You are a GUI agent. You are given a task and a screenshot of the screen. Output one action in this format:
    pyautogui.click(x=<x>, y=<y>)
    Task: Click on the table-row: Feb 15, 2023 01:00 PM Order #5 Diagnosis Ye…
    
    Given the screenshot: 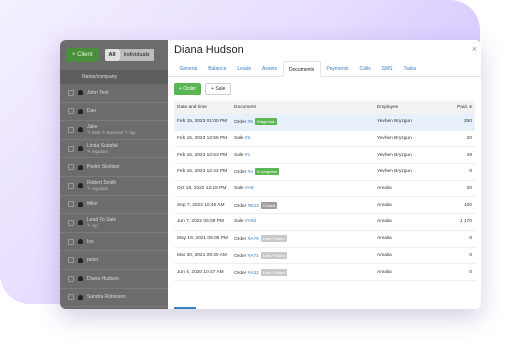 What is the action you would take?
    pyautogui.click(x=324, y=122)
    